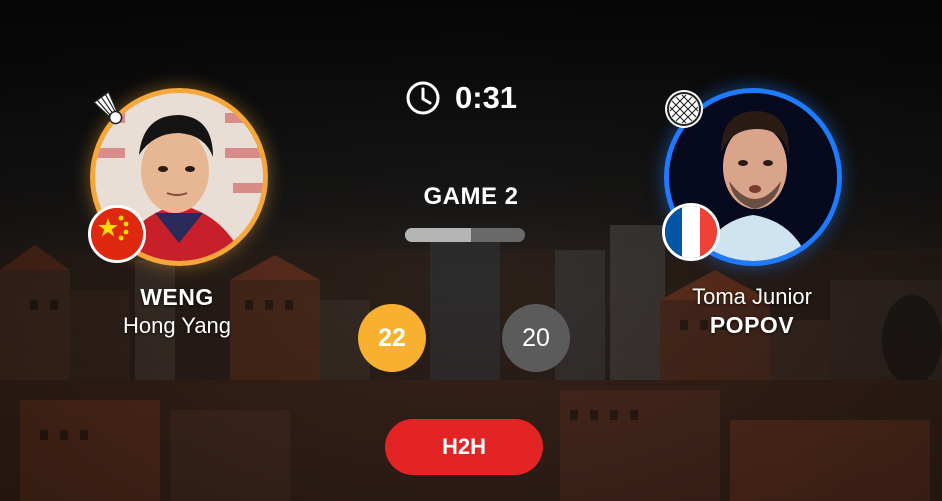 This screenshot has width=942, height=501. Describe the element at coordinates (177, 311) in the screenshot. I see `player-left-name: WENG Hong Yang` at that location.